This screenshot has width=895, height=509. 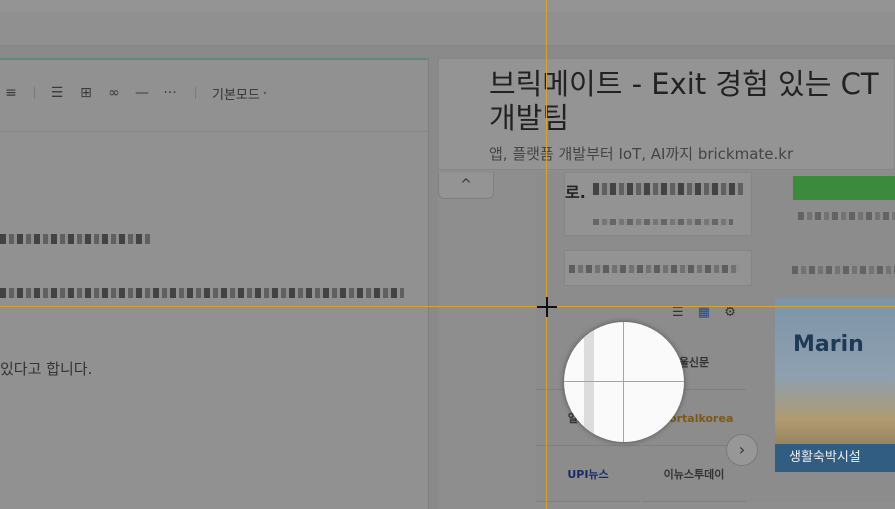 I want to click on chevron-up-icon: ^, so click(x=466, y=185).